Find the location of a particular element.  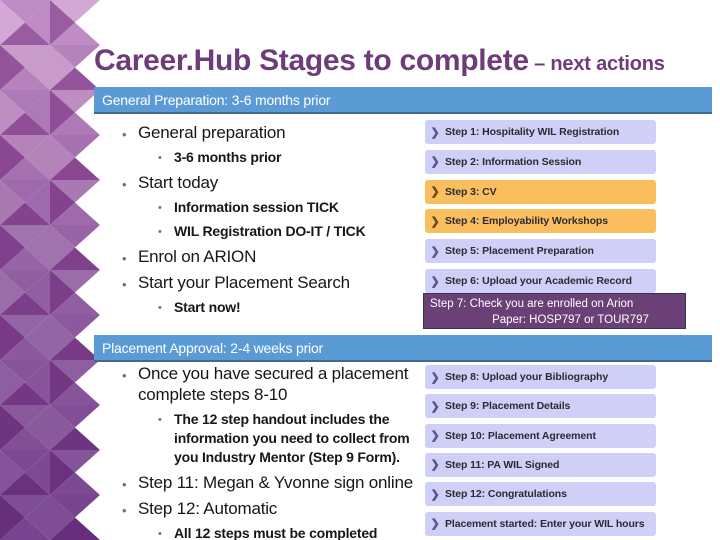

step-button-label: Step 11: PA WIL Signed is located at coordinates (502, 464).